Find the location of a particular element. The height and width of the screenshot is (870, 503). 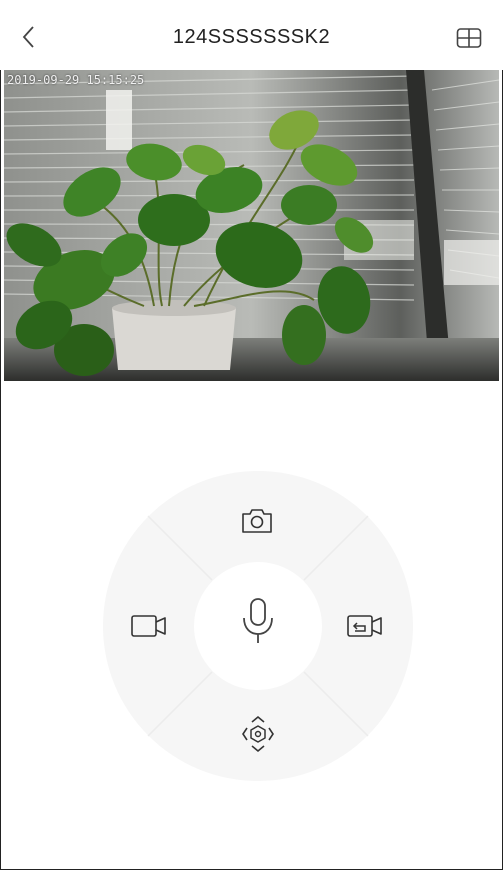

talk-button is located at coordinates (258, 626).